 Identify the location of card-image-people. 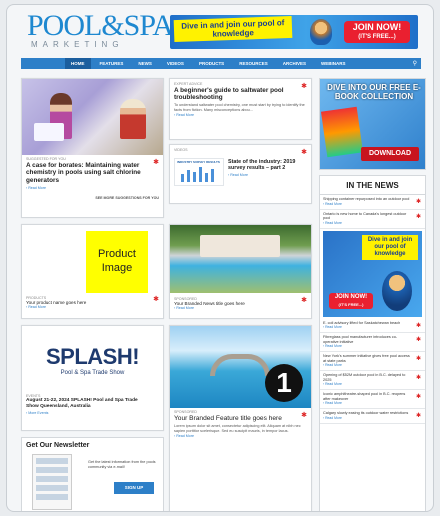
(92, 117).